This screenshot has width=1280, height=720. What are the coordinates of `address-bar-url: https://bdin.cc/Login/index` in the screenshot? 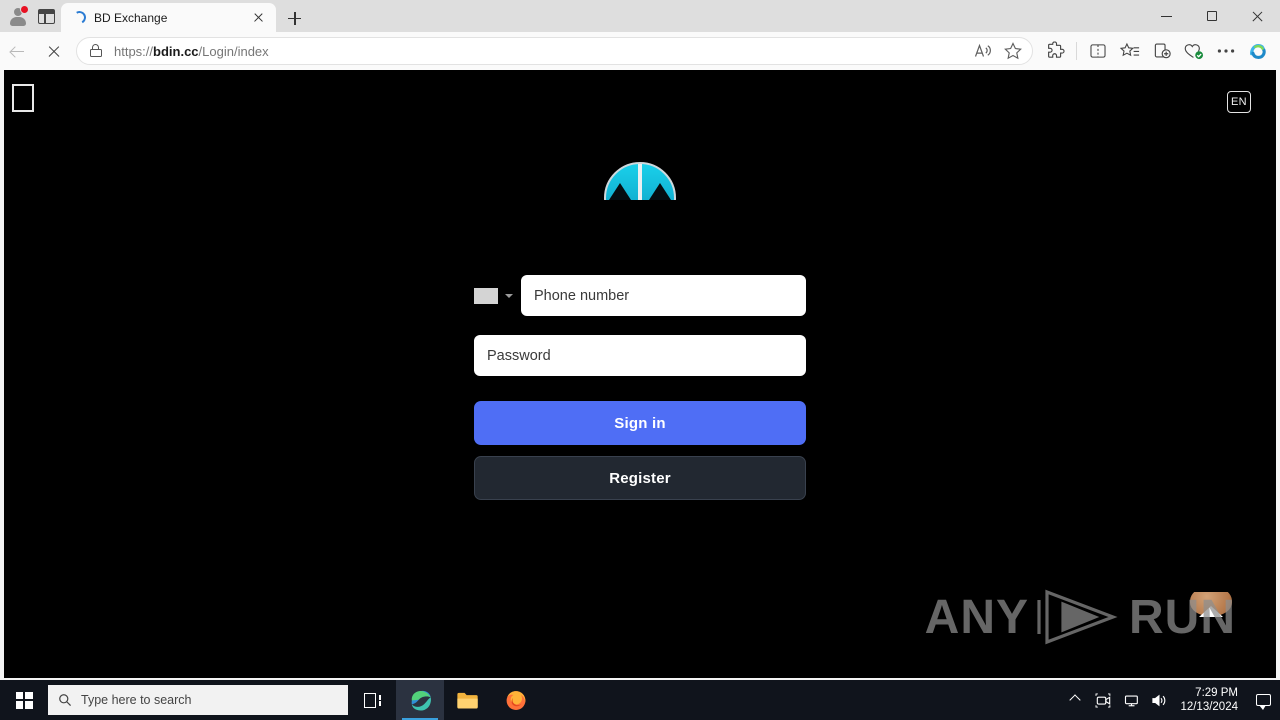 It's located at (191, 51).